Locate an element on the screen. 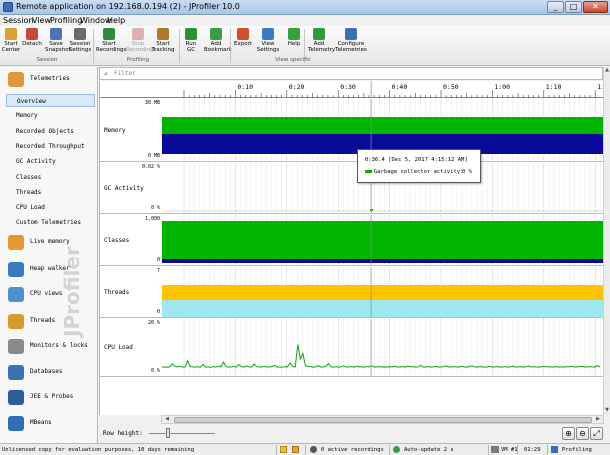 This screenshot has width=610, height=455. lane-label: Memory is located at coordinates (115, 130).